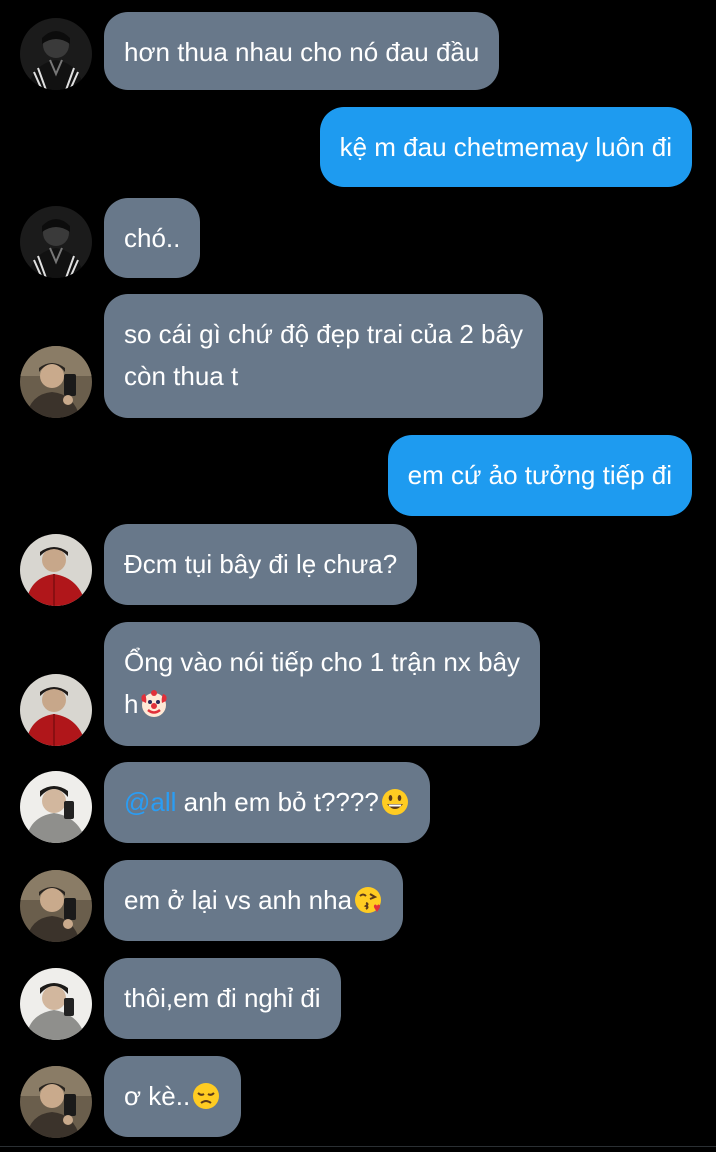  I want to click on message-text-line: Ổng vào nói tiếp cho 1 trận nx bây, so click(322, 662).